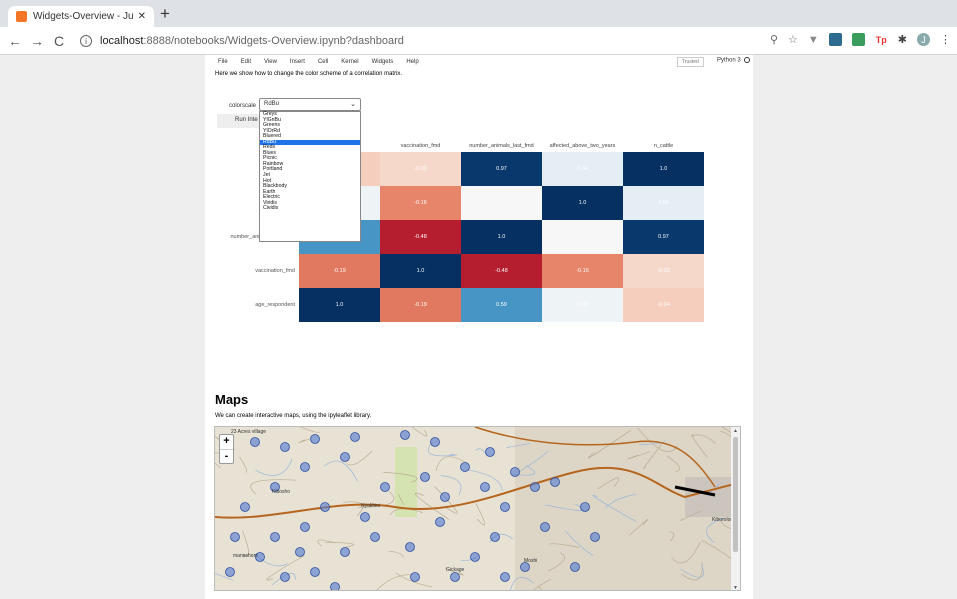 The height and width of the screenshot is (599, 957). Describe the element at coordinates (735, 587) in the screenshot. I see `scroll-down-icon: ▼` at that location.